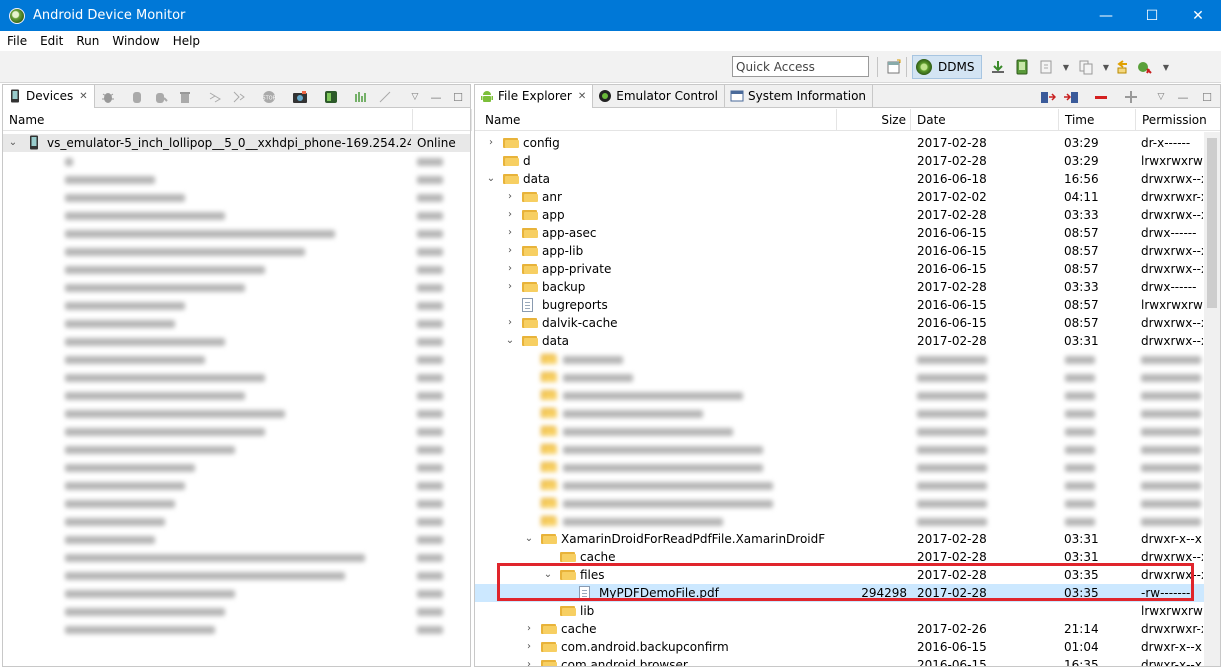 The height and width of the screenshot is (667, 1221). Describe the element at coordinates (1212, 223) in the screenshot. I see `scrollbar-thumb` at that location.